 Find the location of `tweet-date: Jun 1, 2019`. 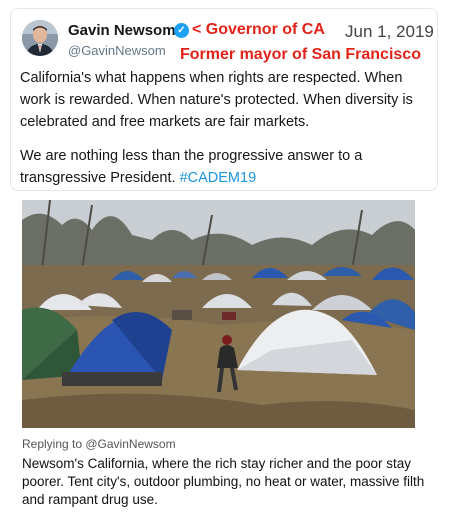

tweet-date: Jun 1, 2019 is located at coordinates (389, 32).